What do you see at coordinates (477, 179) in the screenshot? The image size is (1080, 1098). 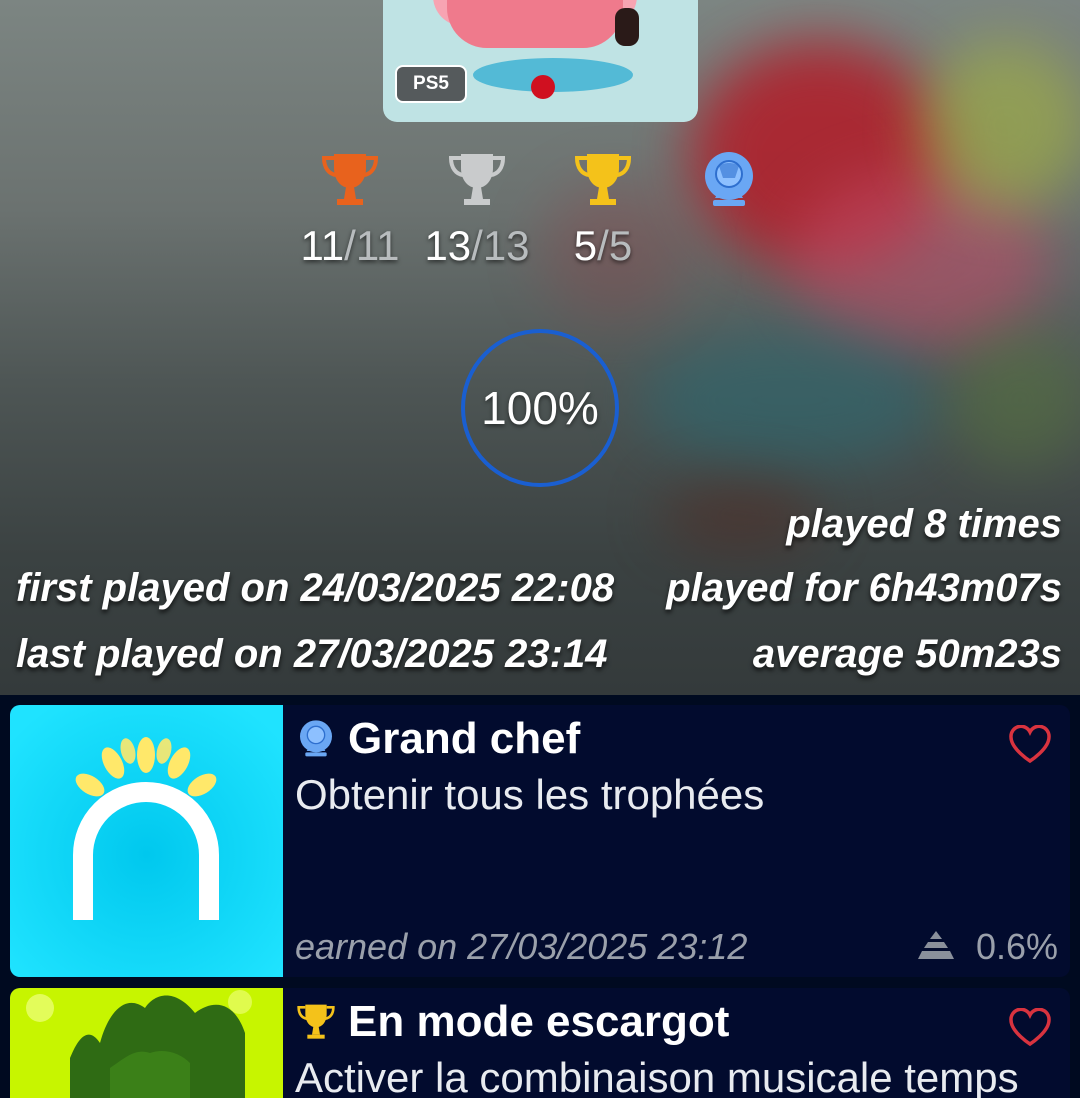 I see `silver-trophy-icon` at bounding box center [477, 179].